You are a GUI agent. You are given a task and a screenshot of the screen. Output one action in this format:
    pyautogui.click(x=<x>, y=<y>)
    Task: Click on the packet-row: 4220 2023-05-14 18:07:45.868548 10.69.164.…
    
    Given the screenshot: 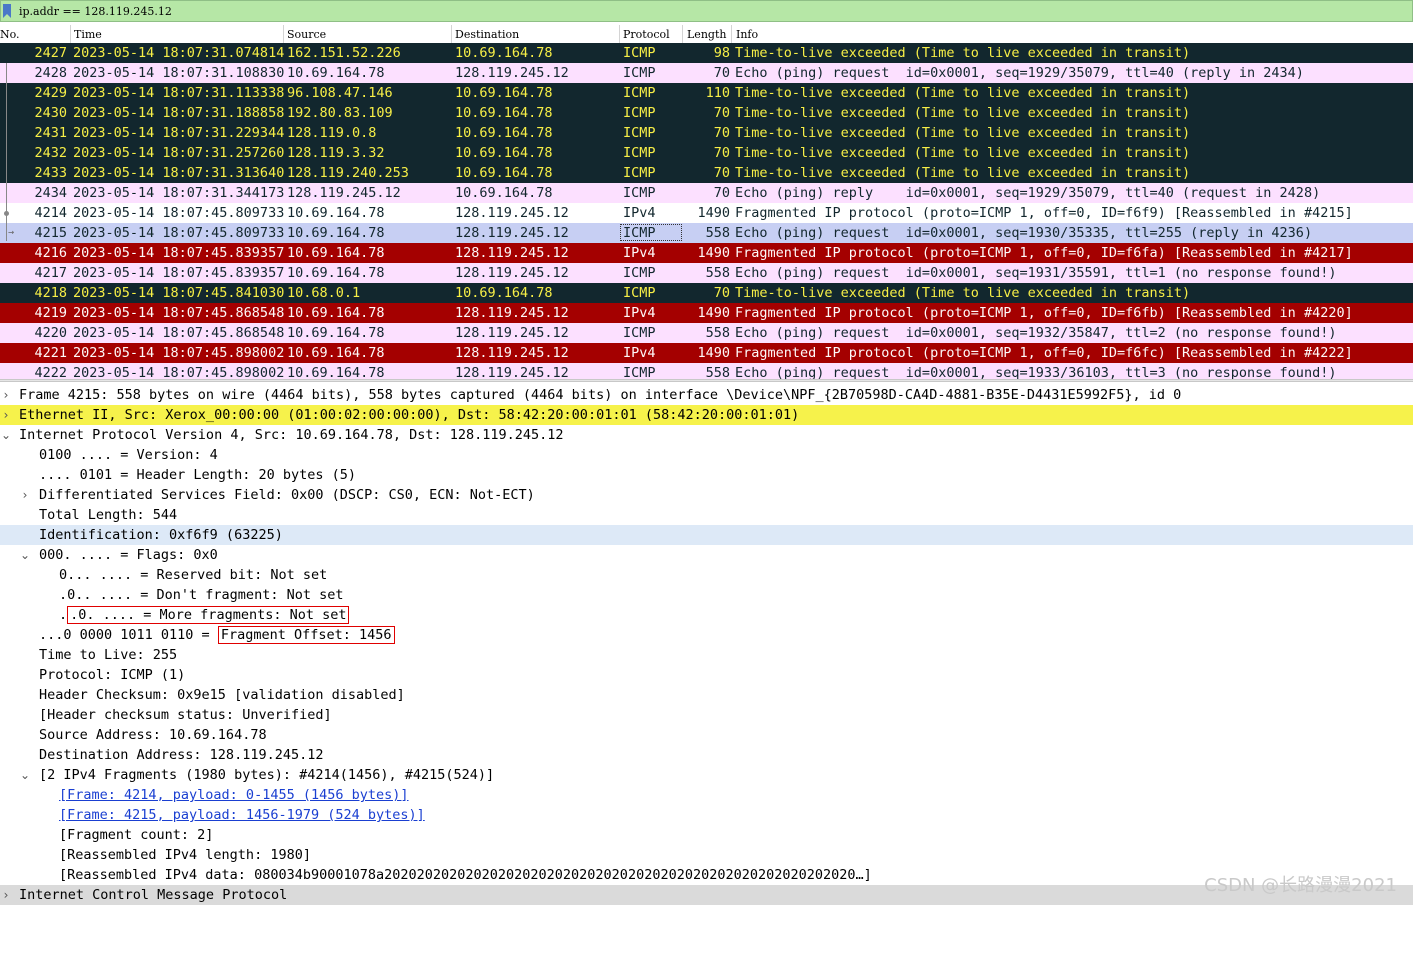 What is the action you would take?
    pyautogui.click(x=706, y=333)
    